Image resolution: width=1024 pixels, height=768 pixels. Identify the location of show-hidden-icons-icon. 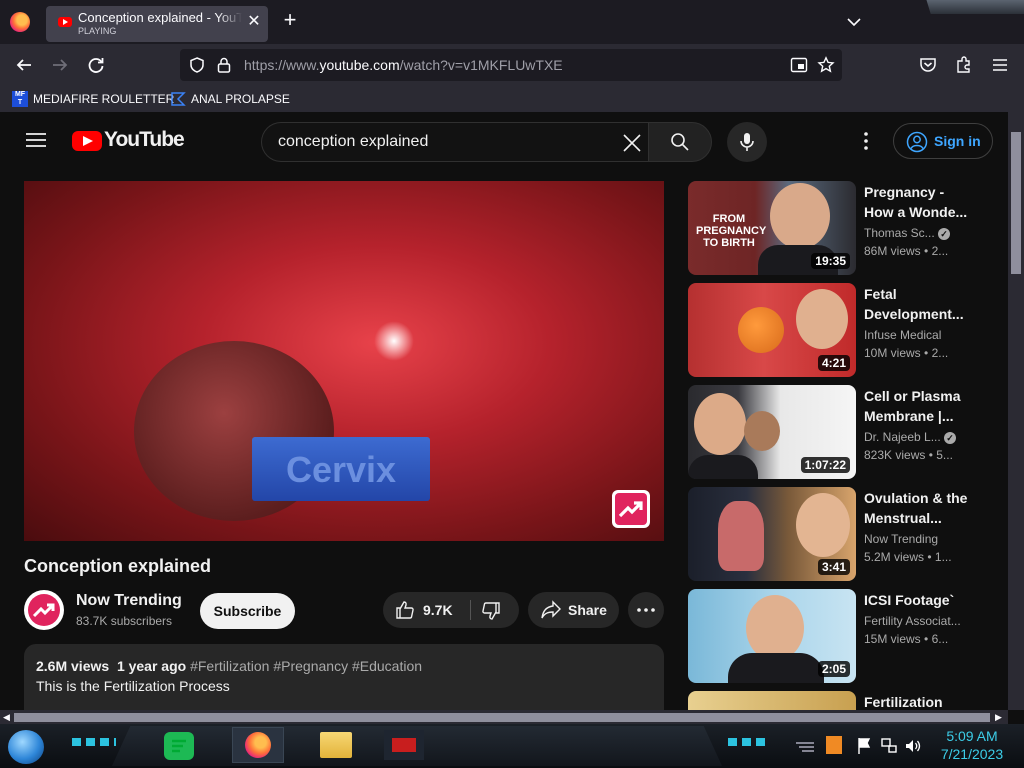
(805, 747).